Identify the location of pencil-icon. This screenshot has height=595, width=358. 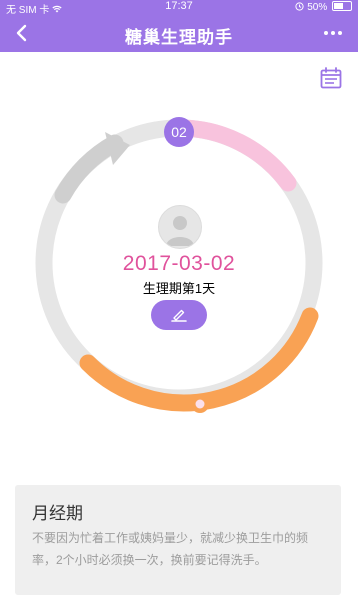
(179, 315).